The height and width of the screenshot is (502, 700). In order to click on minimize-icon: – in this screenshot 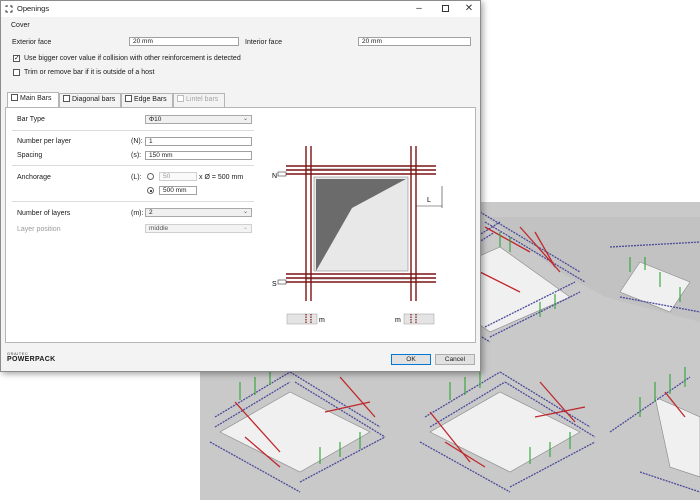, I will do `click(419, 8)`.